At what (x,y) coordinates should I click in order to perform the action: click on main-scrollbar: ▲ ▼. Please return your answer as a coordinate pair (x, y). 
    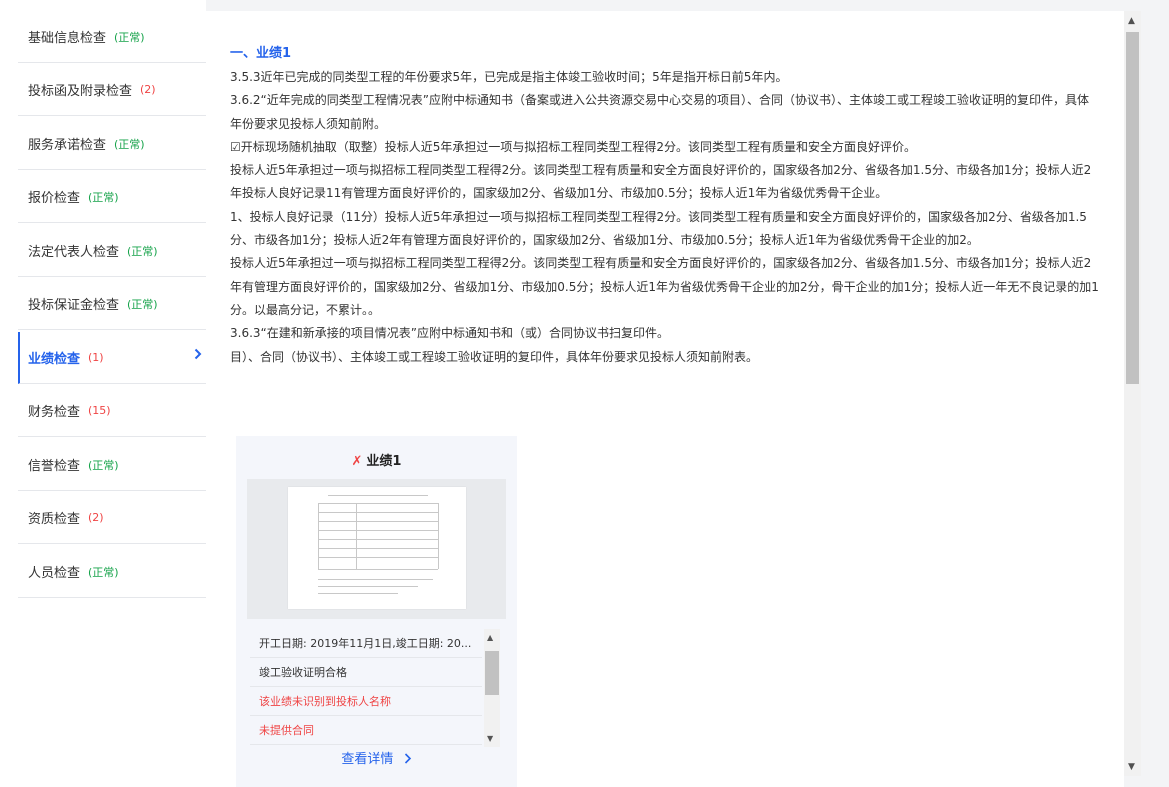
    Looking at the image, I should click on (1132, 393).